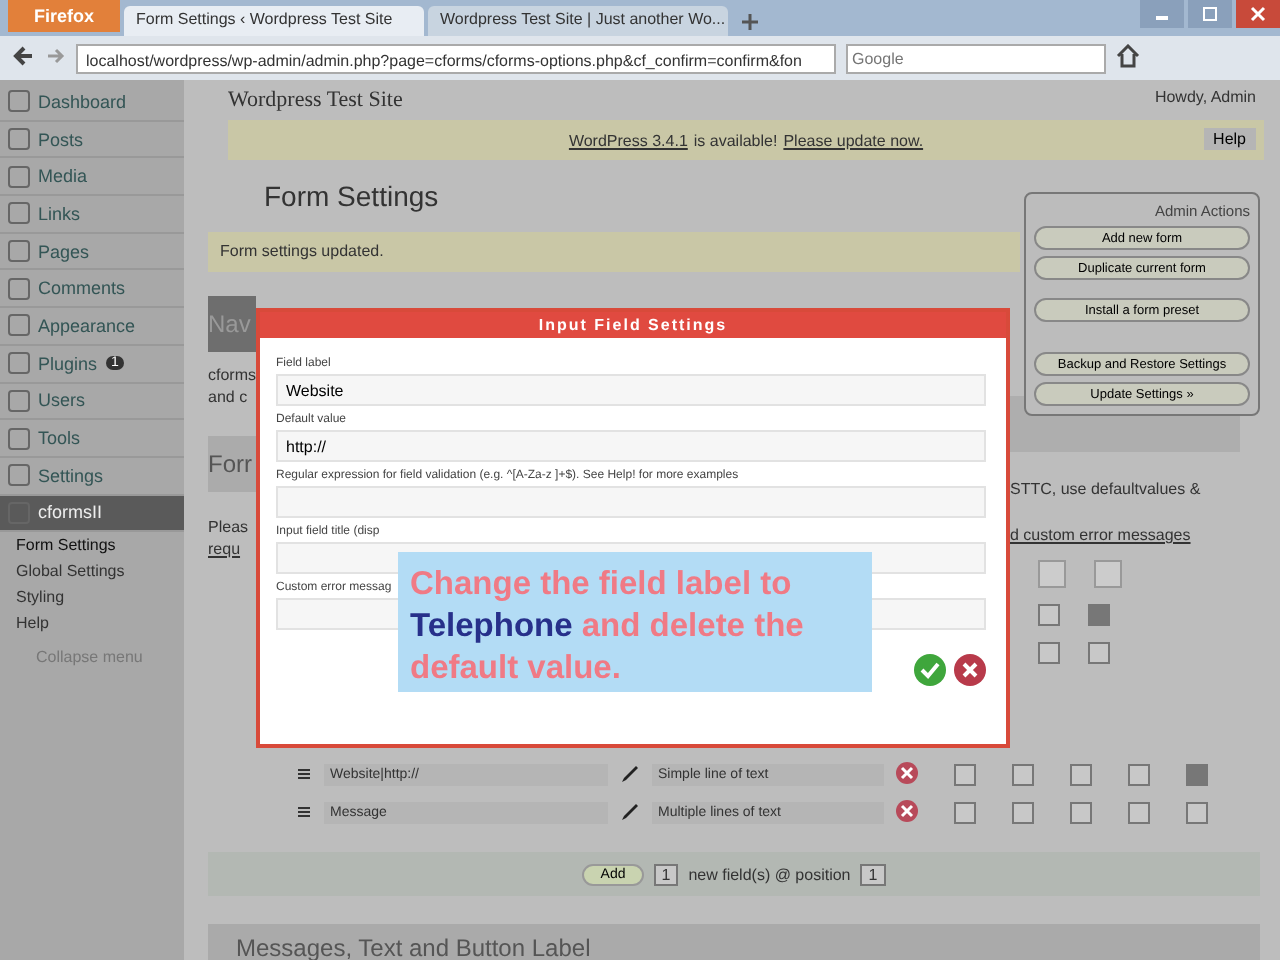  Describe the element at coordinates (635, 622) in the screenshot. I see `instruction-tooltip: Change the field label to Telephone and delete the default value.` at that location.